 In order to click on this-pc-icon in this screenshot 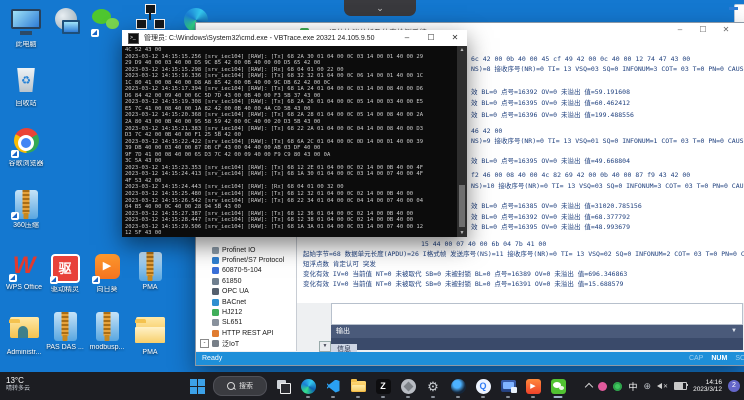, I will do `click(26, 19)`.